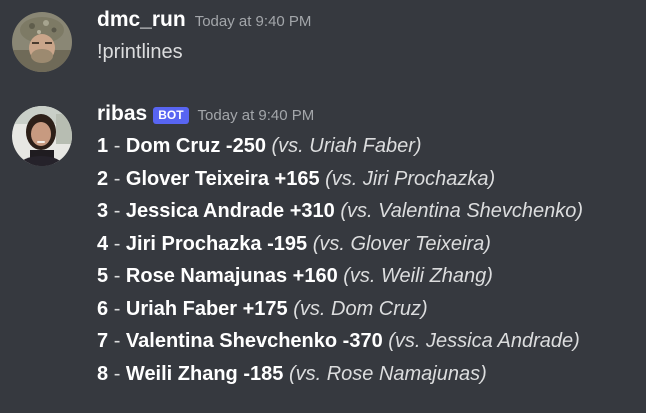 Image resolution: width=646 pixels, height=413 pixels. I want to click on opponent: (vs. Valentina Shevchenko), so click(462, 211).